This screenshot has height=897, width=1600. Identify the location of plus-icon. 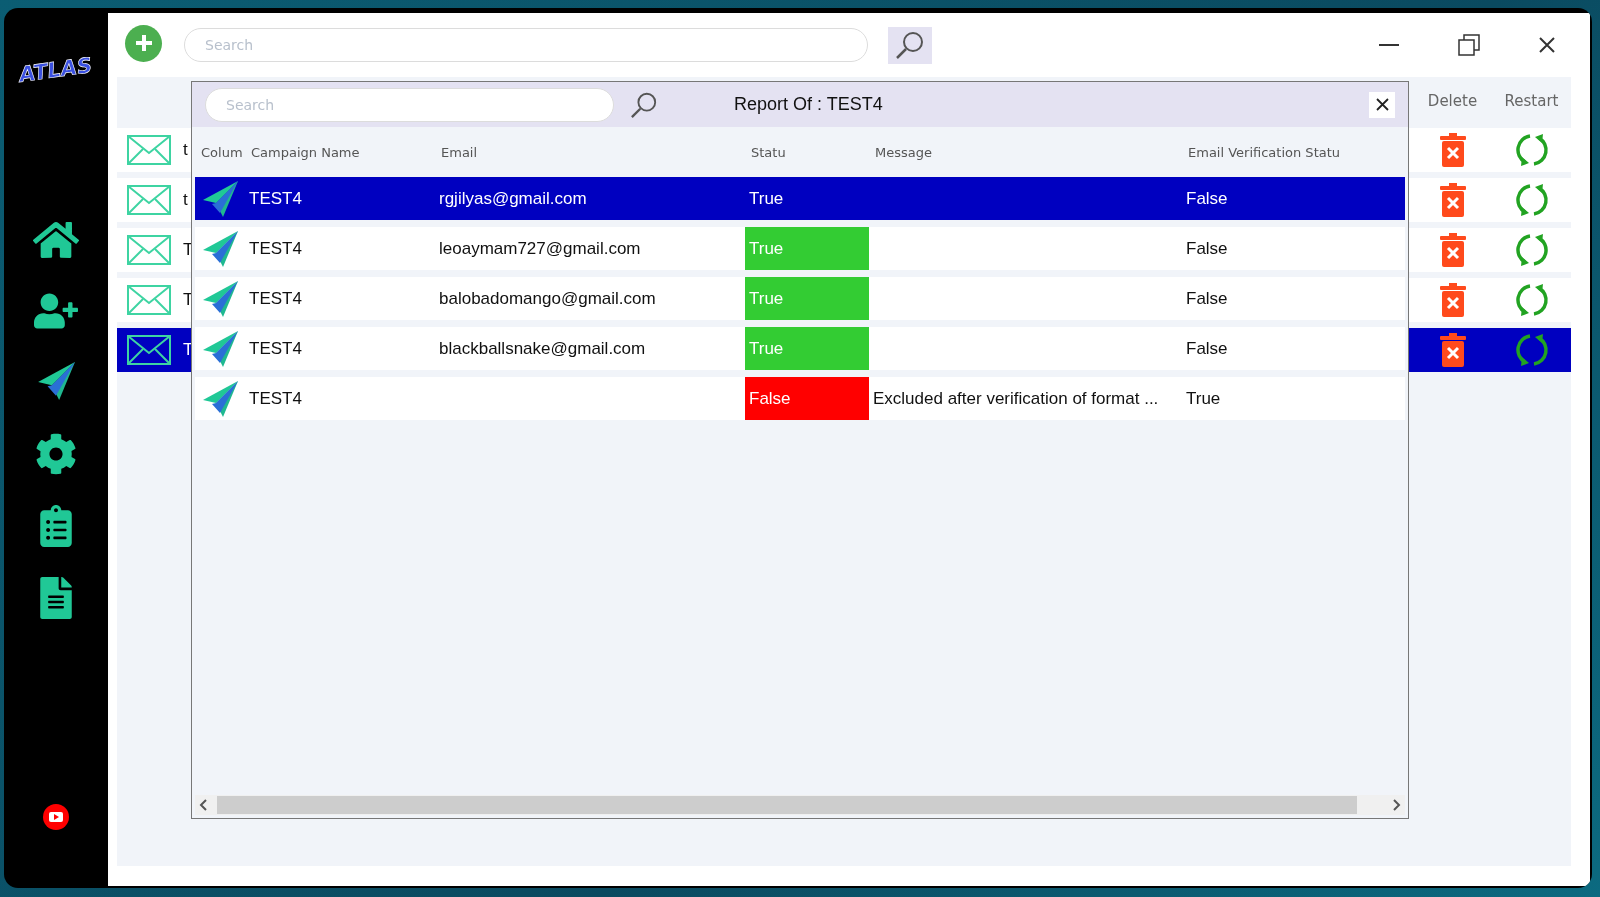
(143, 43).